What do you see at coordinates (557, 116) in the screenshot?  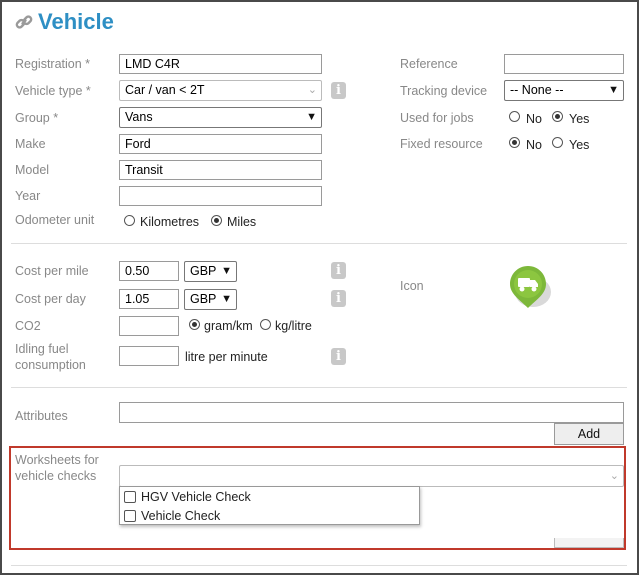 I see `used-for-jobs-yes-radio` at bounding box center [557, 116].